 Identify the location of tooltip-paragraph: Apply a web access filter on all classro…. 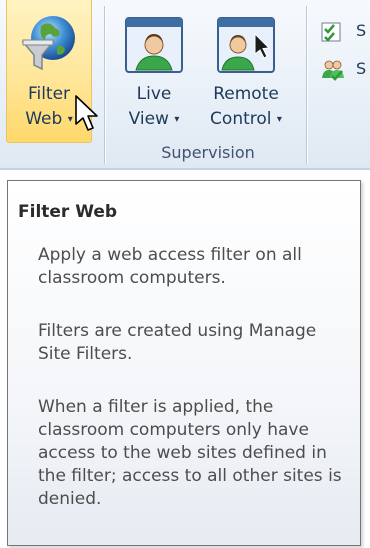
(170, 266).